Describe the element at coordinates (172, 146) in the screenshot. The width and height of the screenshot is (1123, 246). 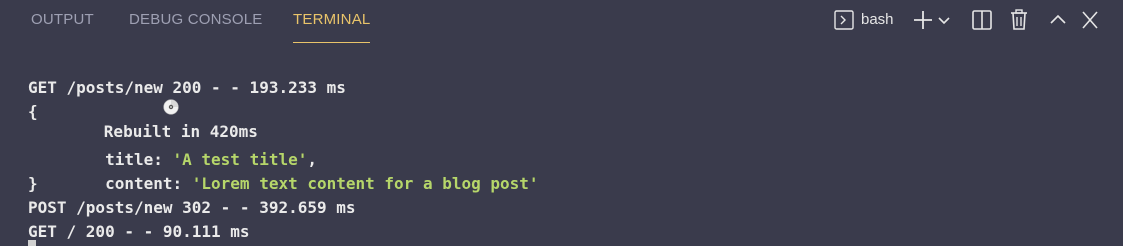
I see `terminal-line-title: title: 'A test title',` at that location.